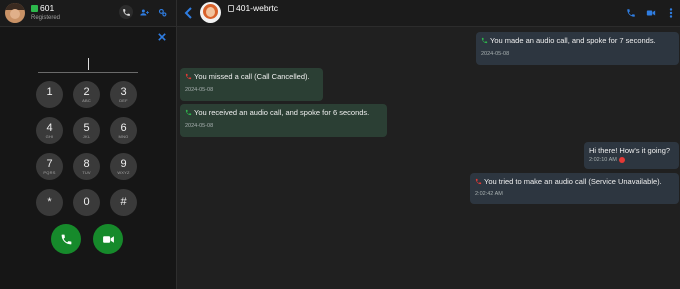  I want to click on phone-badge-icon, so click(34, 8).